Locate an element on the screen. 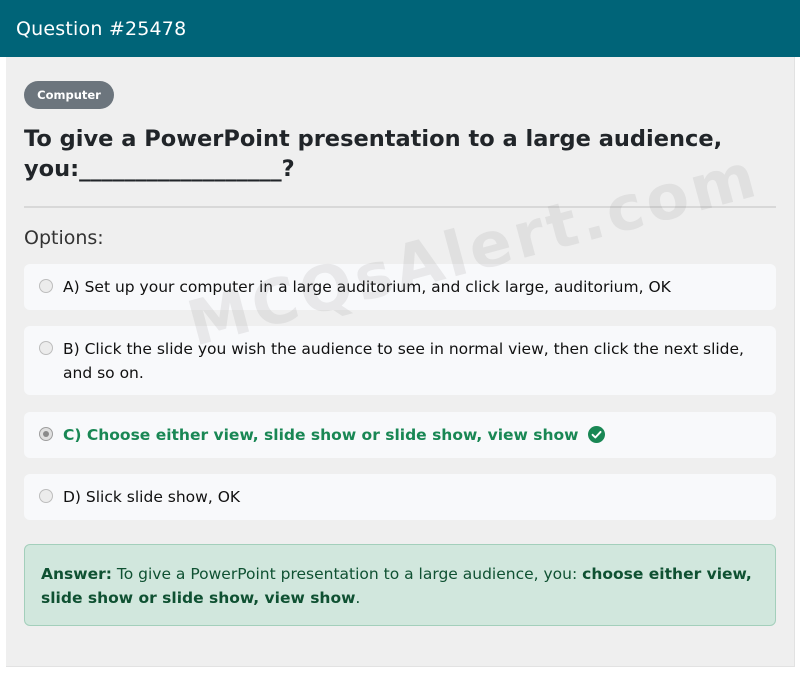 The image size is (800, 698). option-d-label: D) Slick slide show, OK is located at coordinates (152, 497).